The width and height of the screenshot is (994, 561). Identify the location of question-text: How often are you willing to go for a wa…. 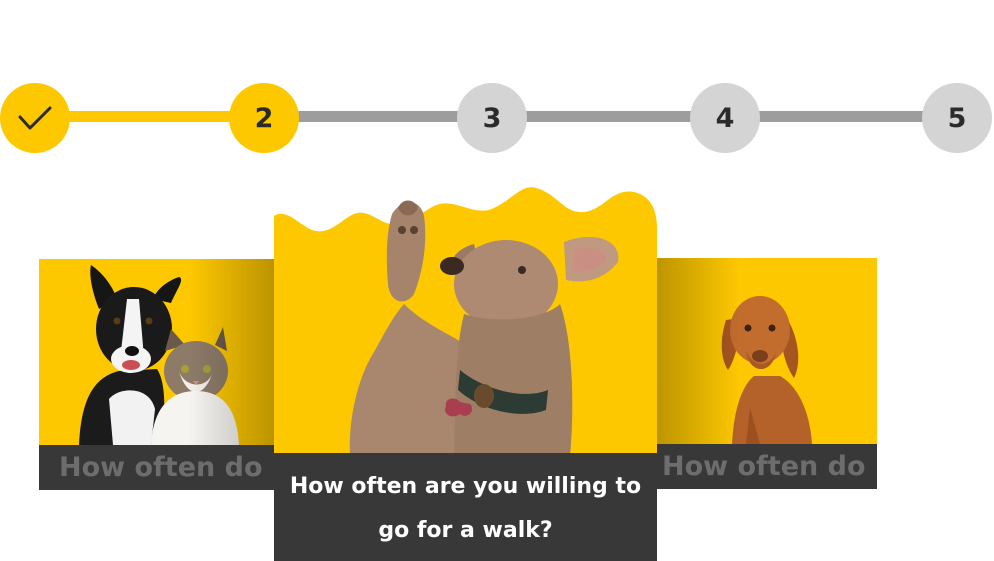
(465, 508).